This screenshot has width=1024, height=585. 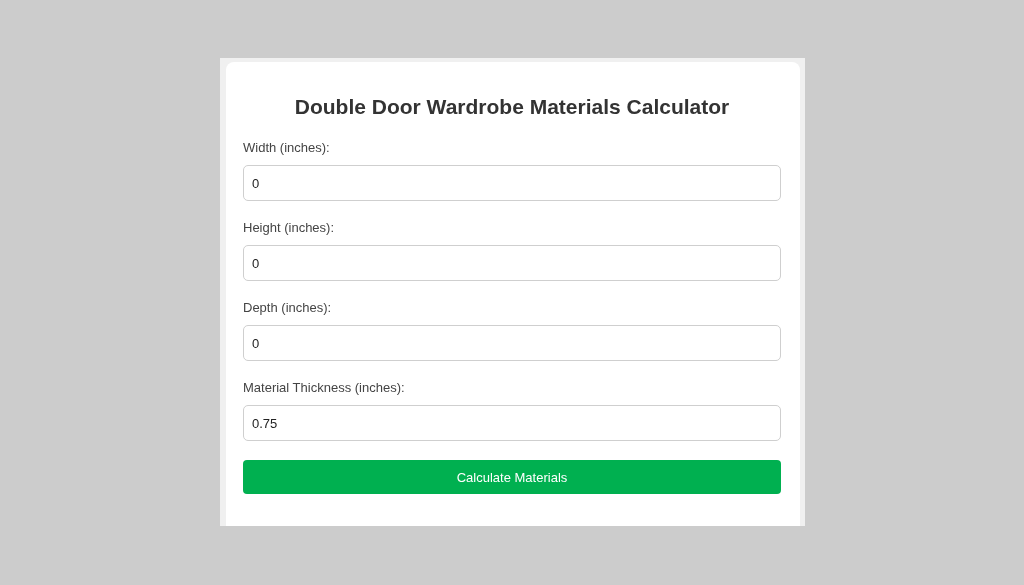 I want to click on field-label: Height (inches):, so click(x=289, y=228).